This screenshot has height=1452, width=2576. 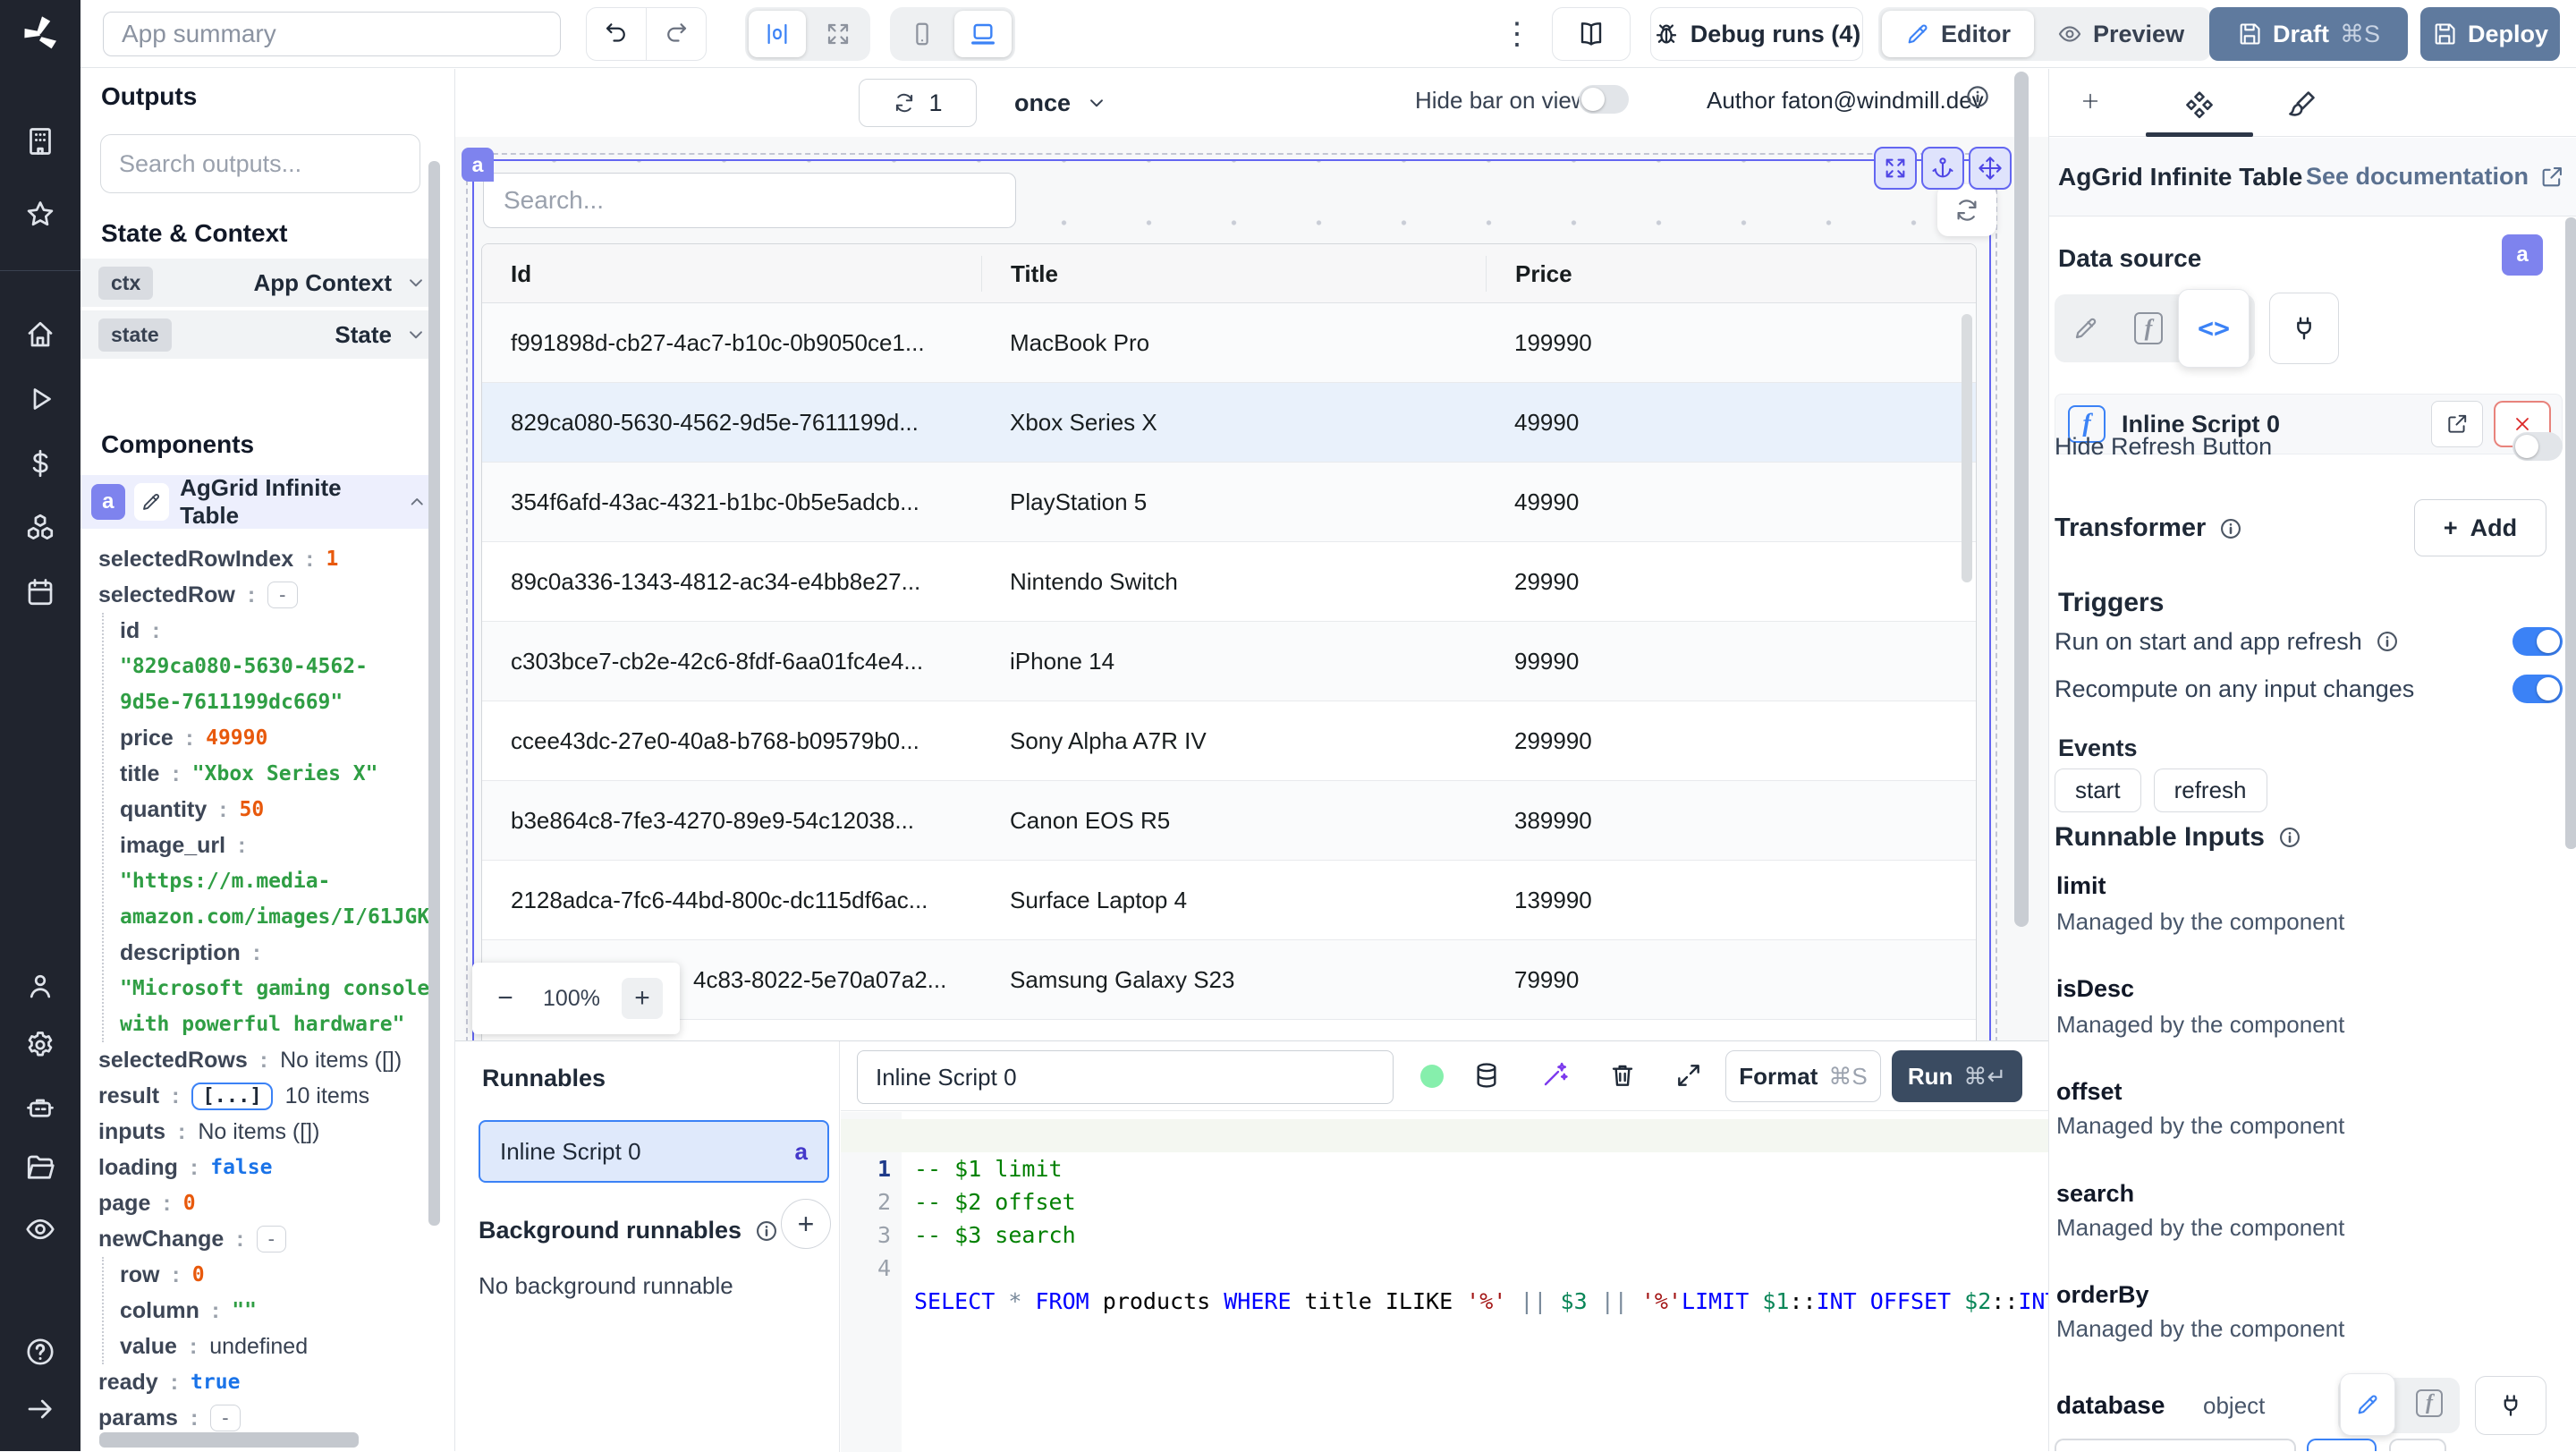 I want to click on centered-layout-button, so click(x=777, y=34).